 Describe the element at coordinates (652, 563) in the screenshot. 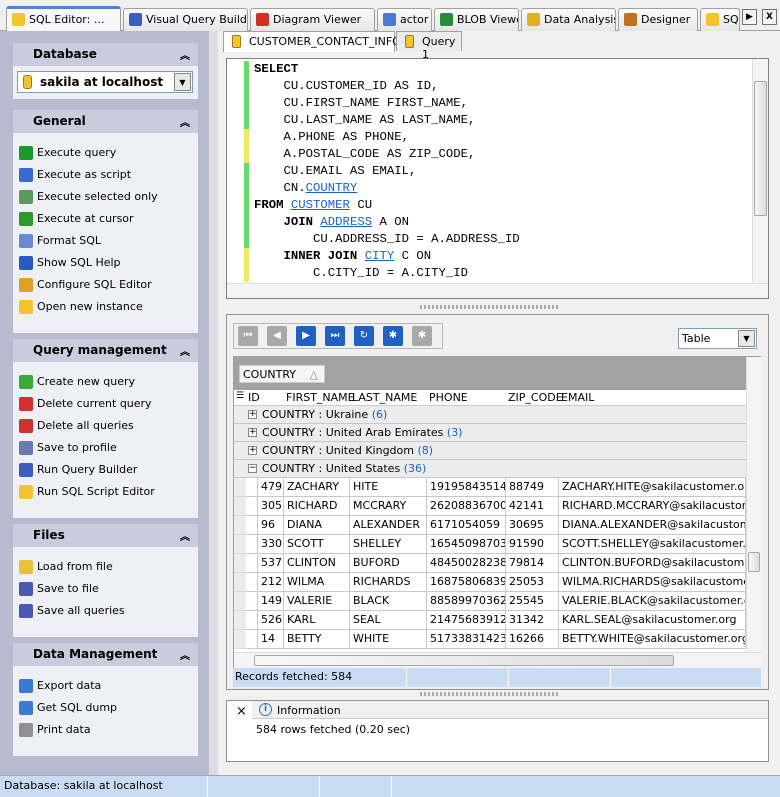

I see `cell-email: CLINTON.BUFORD@sakilacustomer.org` at that location.